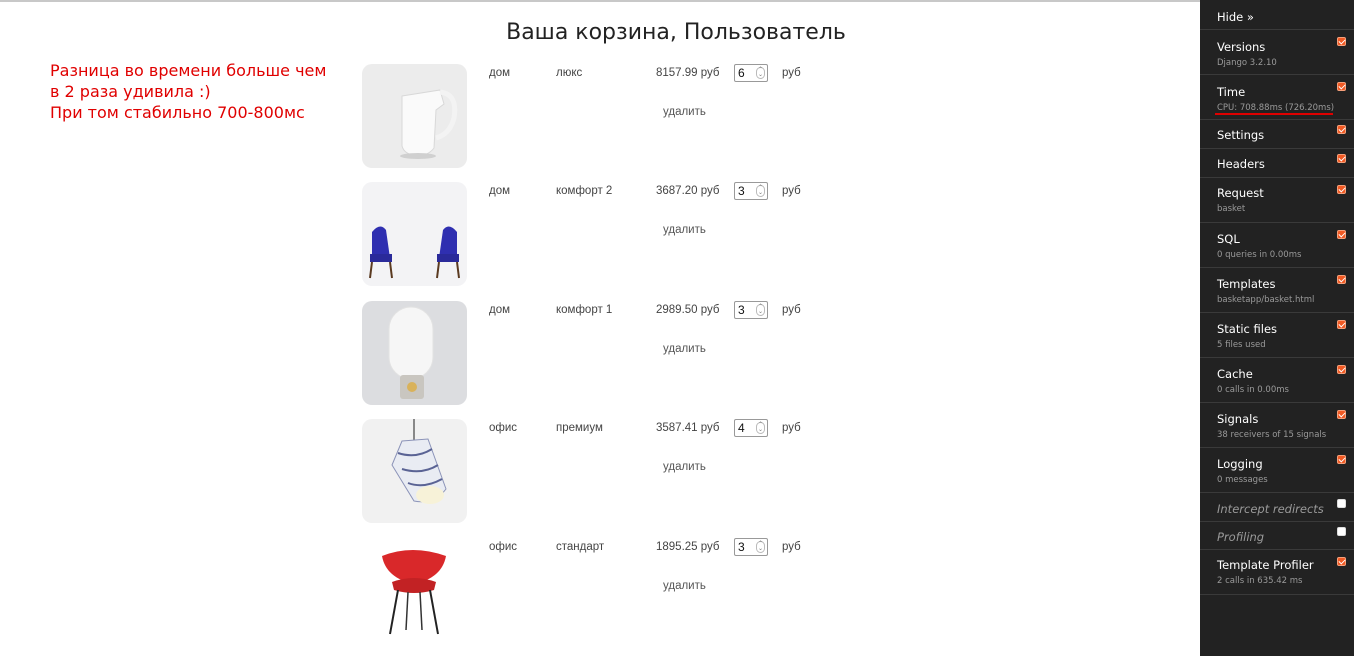  What do you see at coordinates (1277, 15) in the screenshot?
I see `toolbar-hide-button: Hide »` at bounding box center [1277, 15].